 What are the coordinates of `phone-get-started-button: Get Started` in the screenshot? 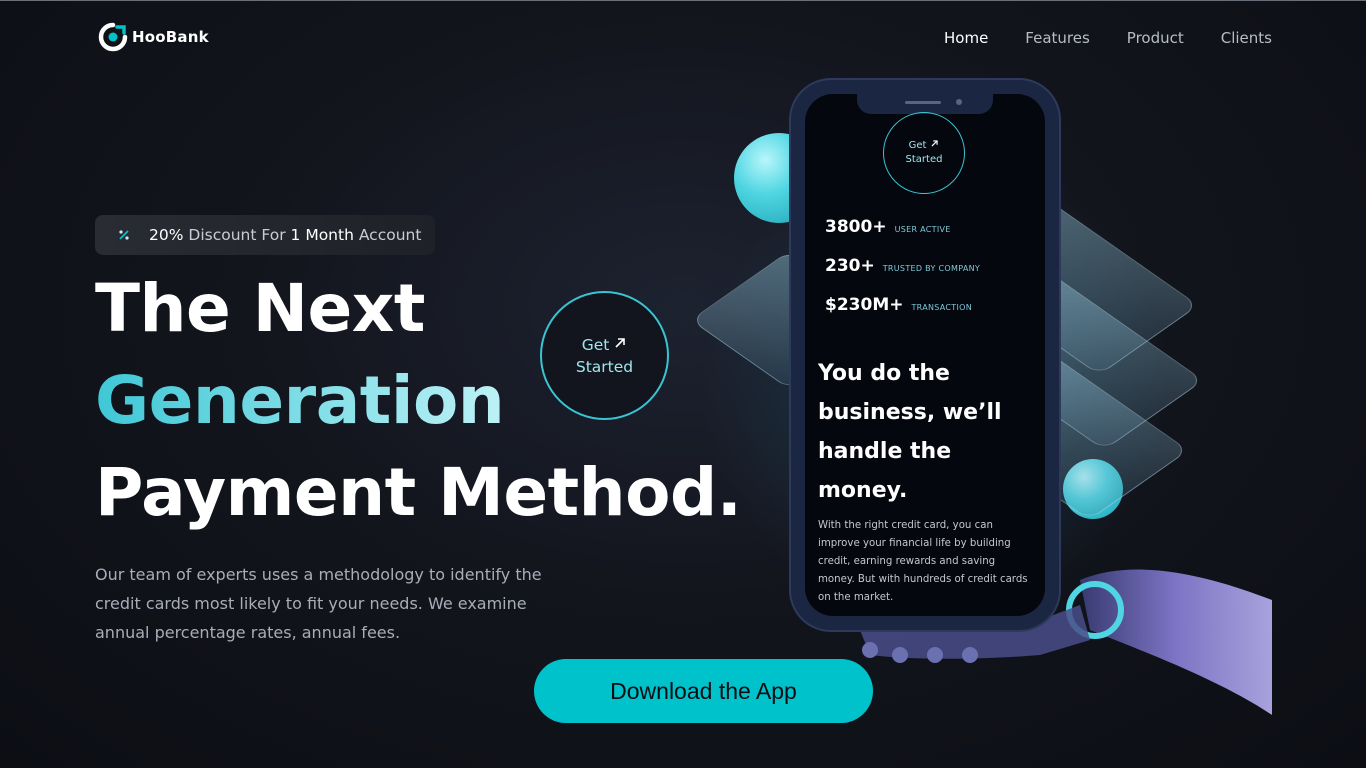 It's located at (924, 153).